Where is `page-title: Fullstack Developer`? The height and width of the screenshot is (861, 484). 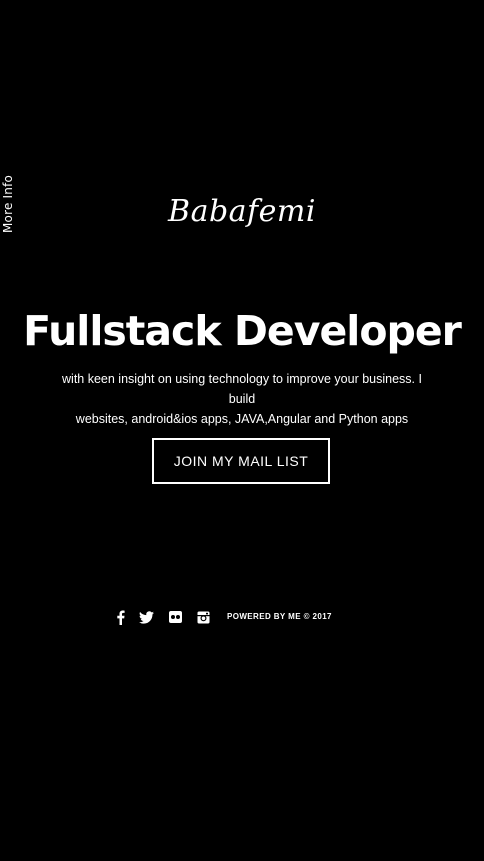
page-title: Fullstack Developer is located at coordinates (242, 331).